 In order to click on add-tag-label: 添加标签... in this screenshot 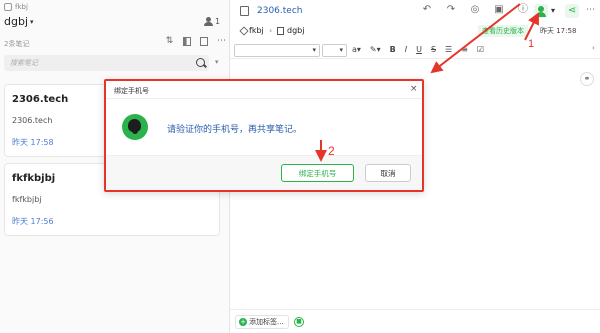, I will do `click(266, 322)`.